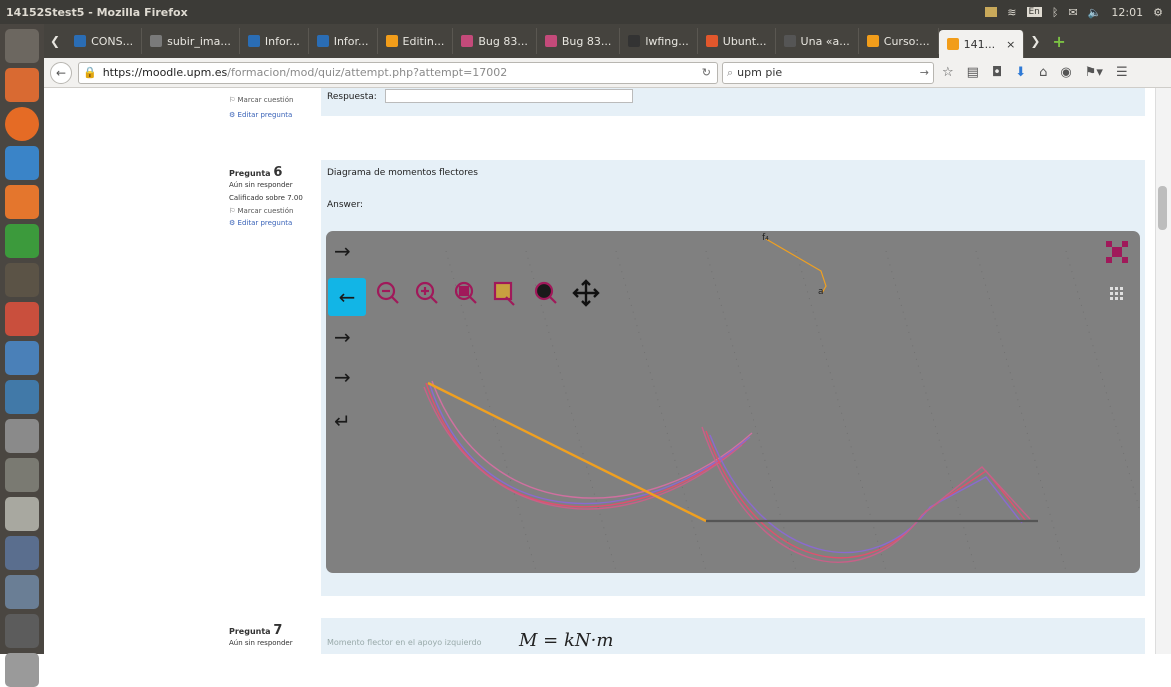  I want to click on q6-flag-link: ⚐ Marcar cuestión, so click(274, 211).